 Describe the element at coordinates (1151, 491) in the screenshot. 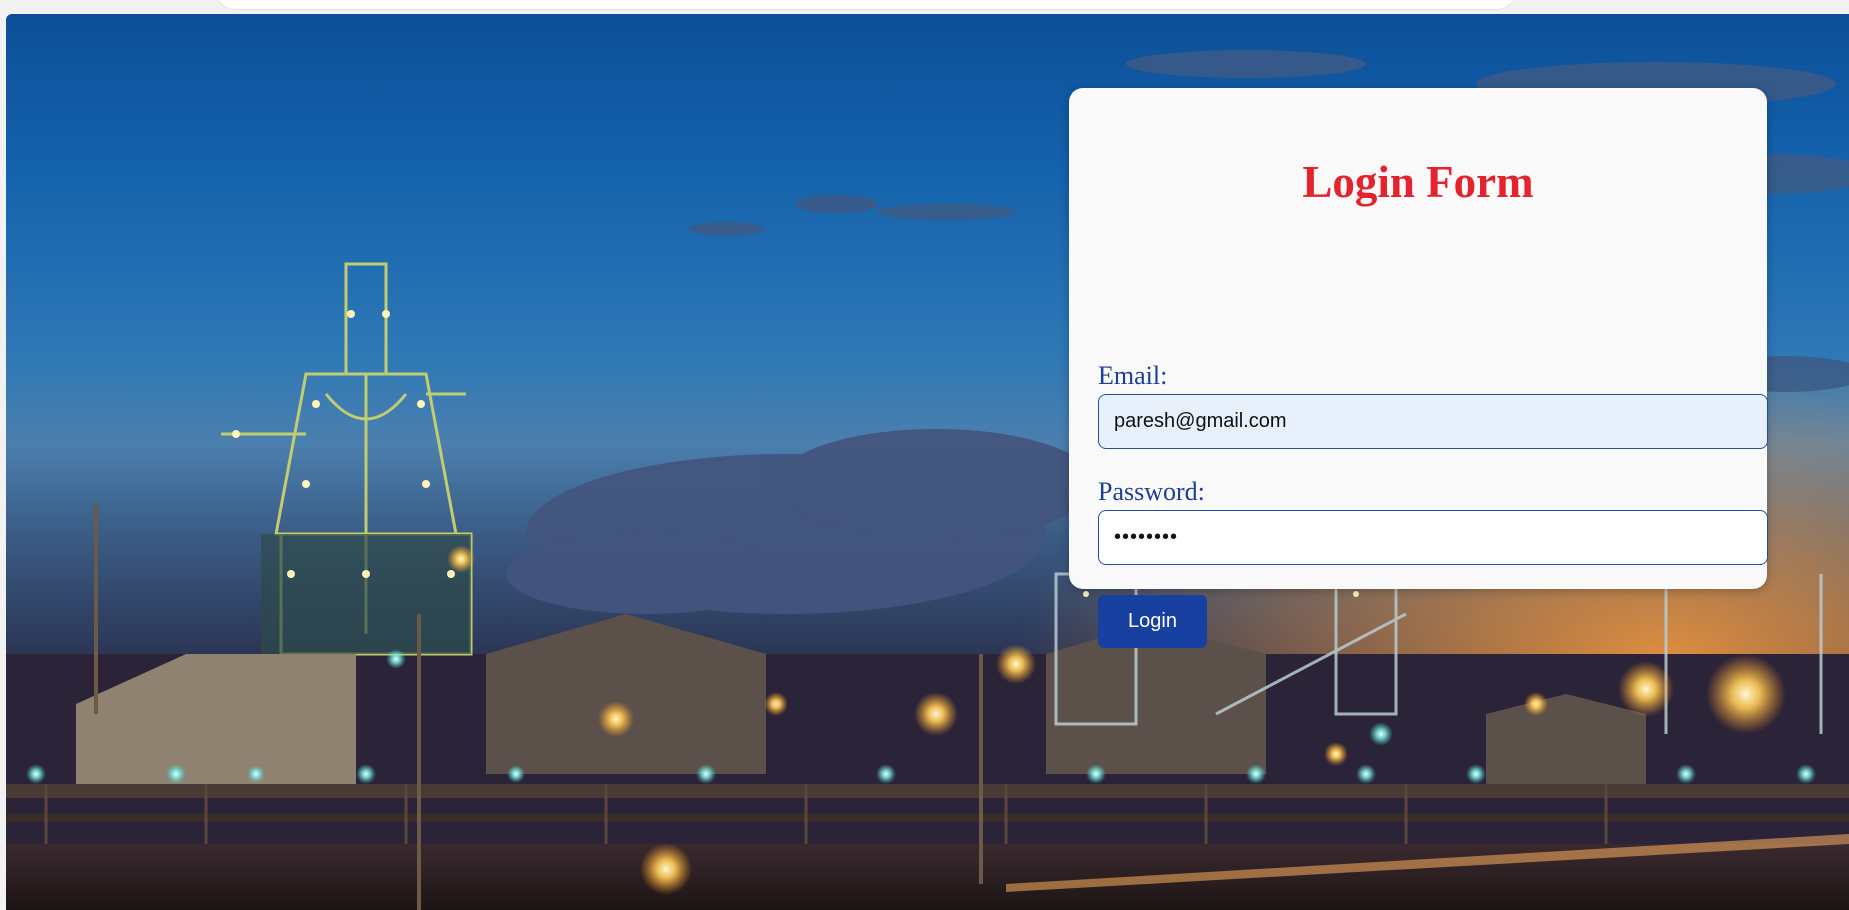

I see `password-label: Password:` at that location.